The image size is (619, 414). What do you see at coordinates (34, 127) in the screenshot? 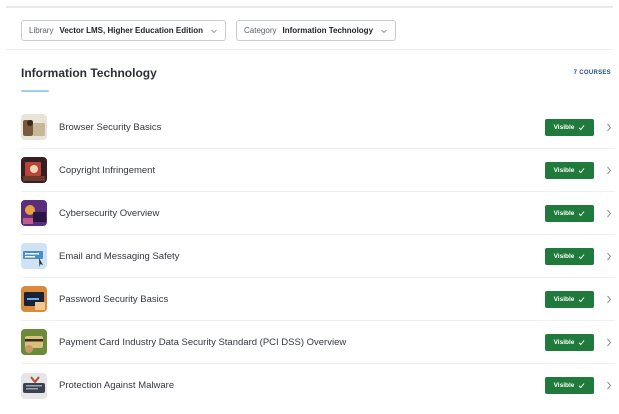
I see `browser-security-thumbnail` at bounding box center [34, 127].